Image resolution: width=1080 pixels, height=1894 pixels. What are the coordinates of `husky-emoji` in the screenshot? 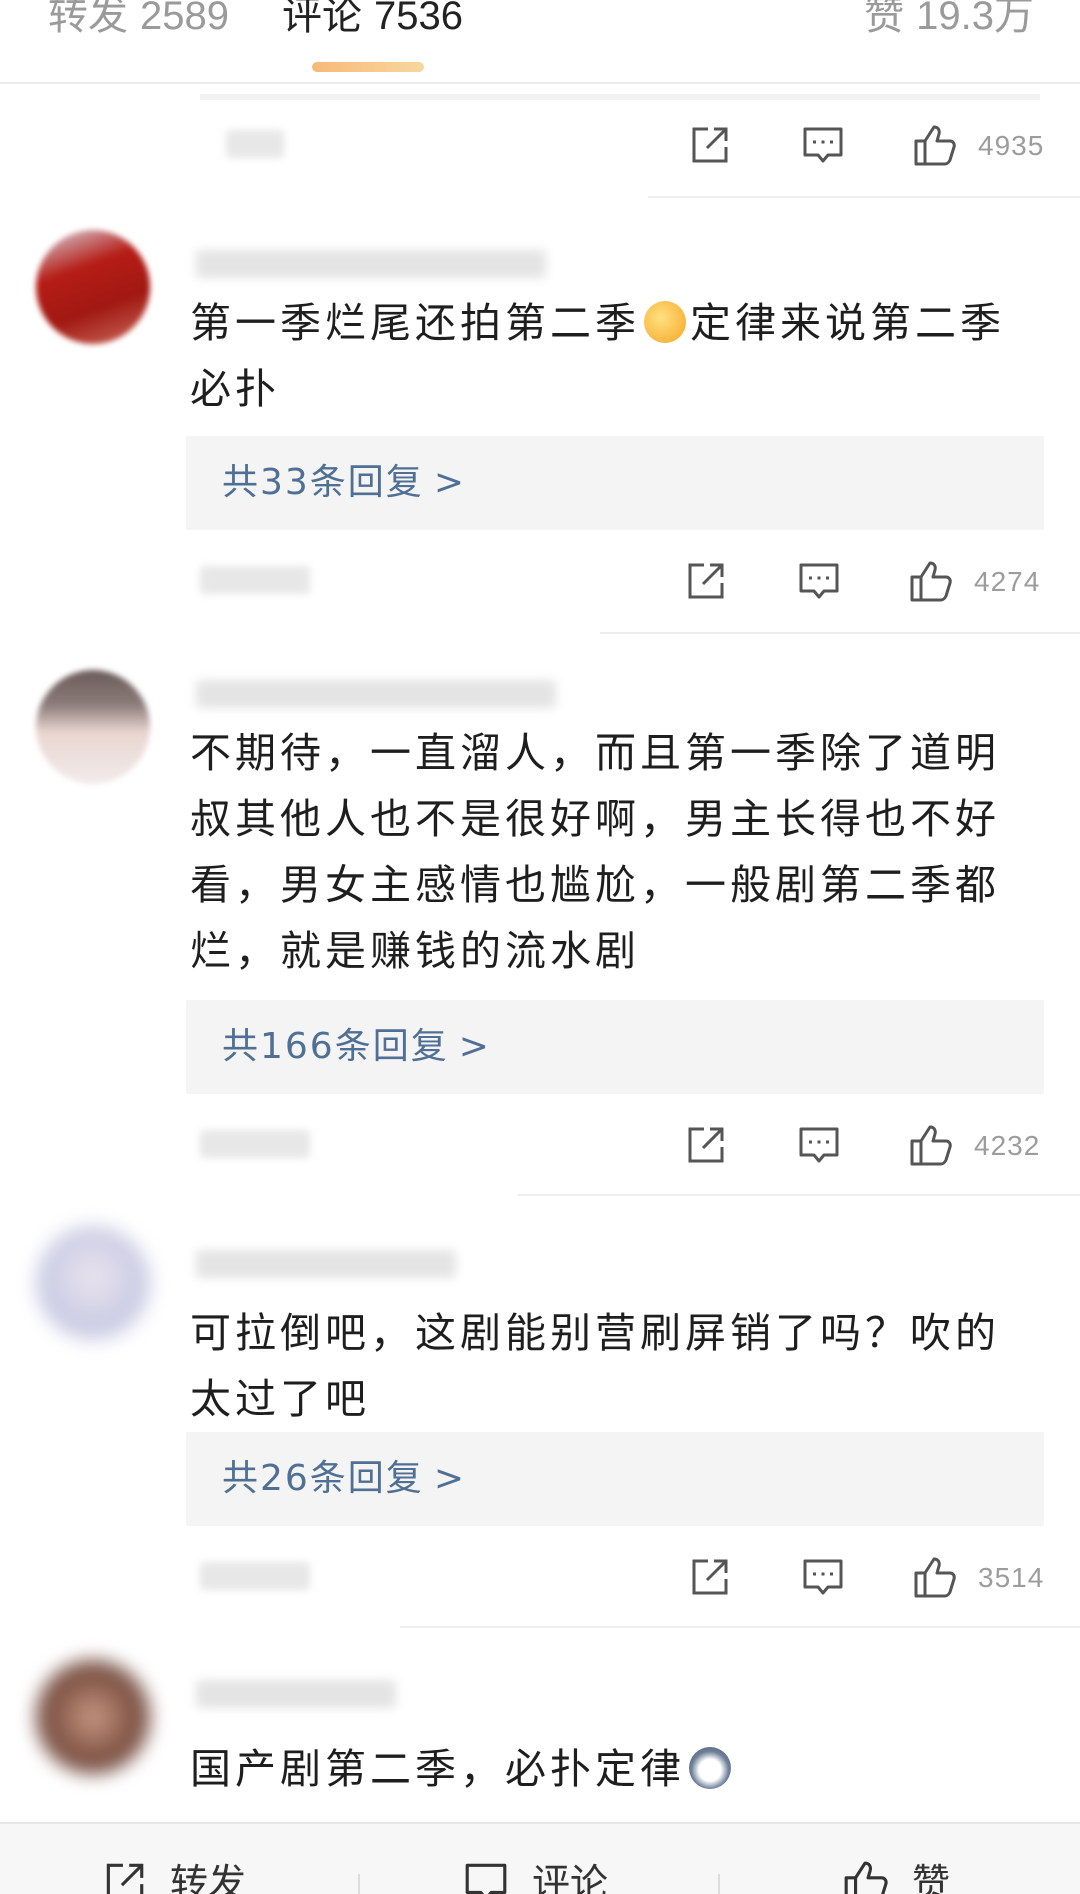 It's located at (710, 1768).